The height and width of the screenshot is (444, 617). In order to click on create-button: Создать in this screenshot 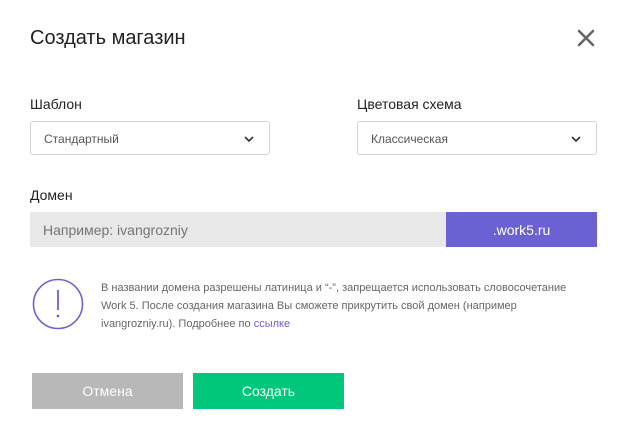, I will do `click(268, 391)`.